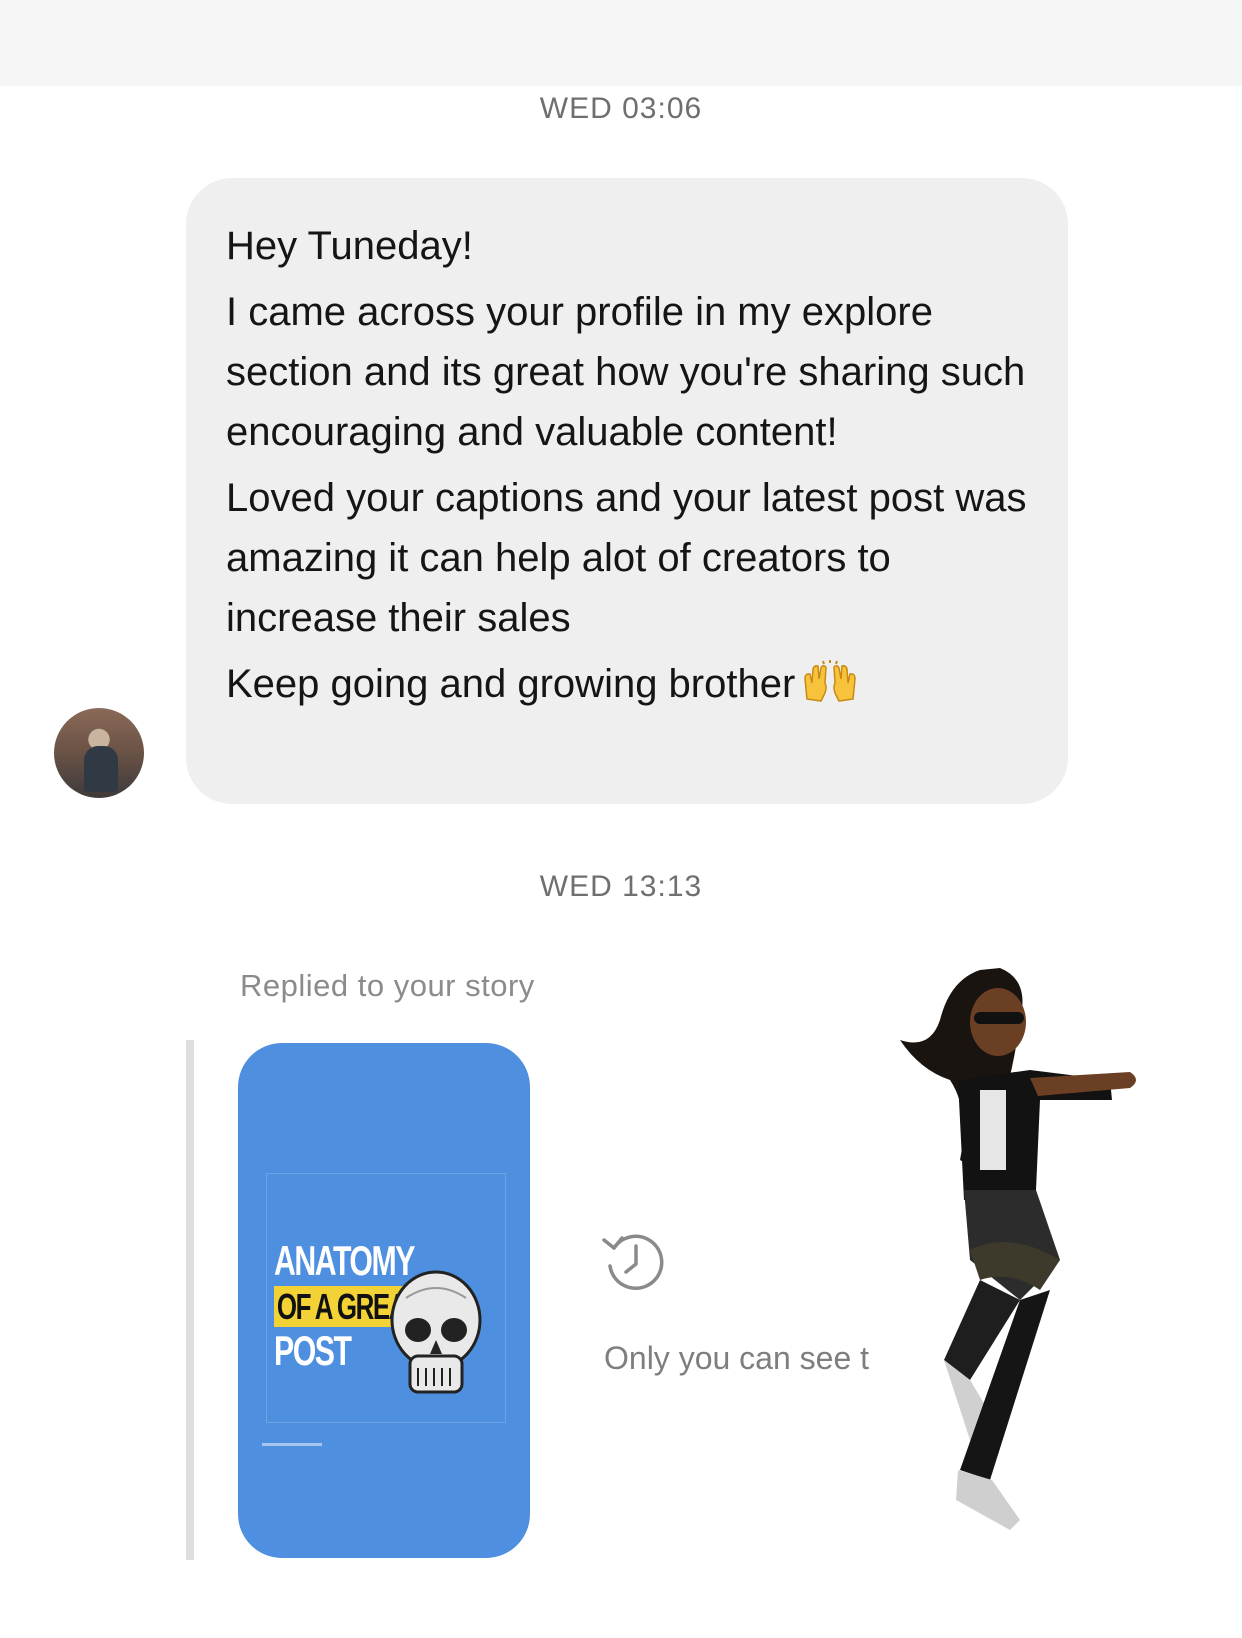  Describe the element at coordinates (633, 1262) in the screenshot. I see `history-clock-icon` at that location.